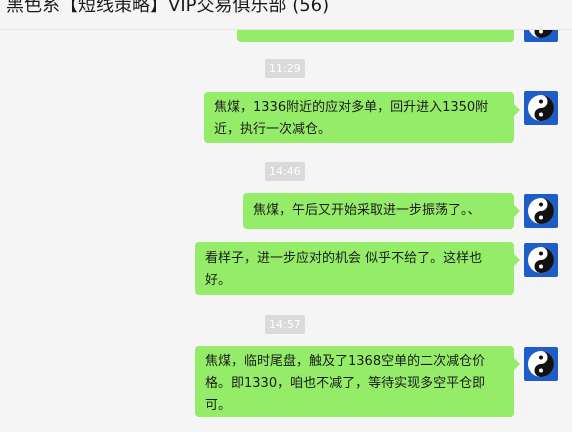 The image size is (572, 432). I want to click on title-bar: 黑色系【短线策略】VIP交易俱乐部 (56), so click(286, 15).